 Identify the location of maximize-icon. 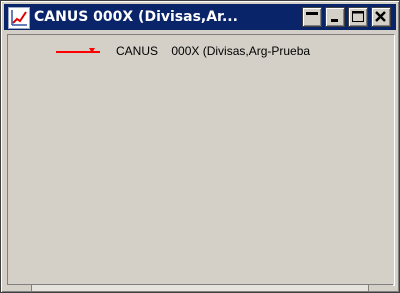
(358, 16).